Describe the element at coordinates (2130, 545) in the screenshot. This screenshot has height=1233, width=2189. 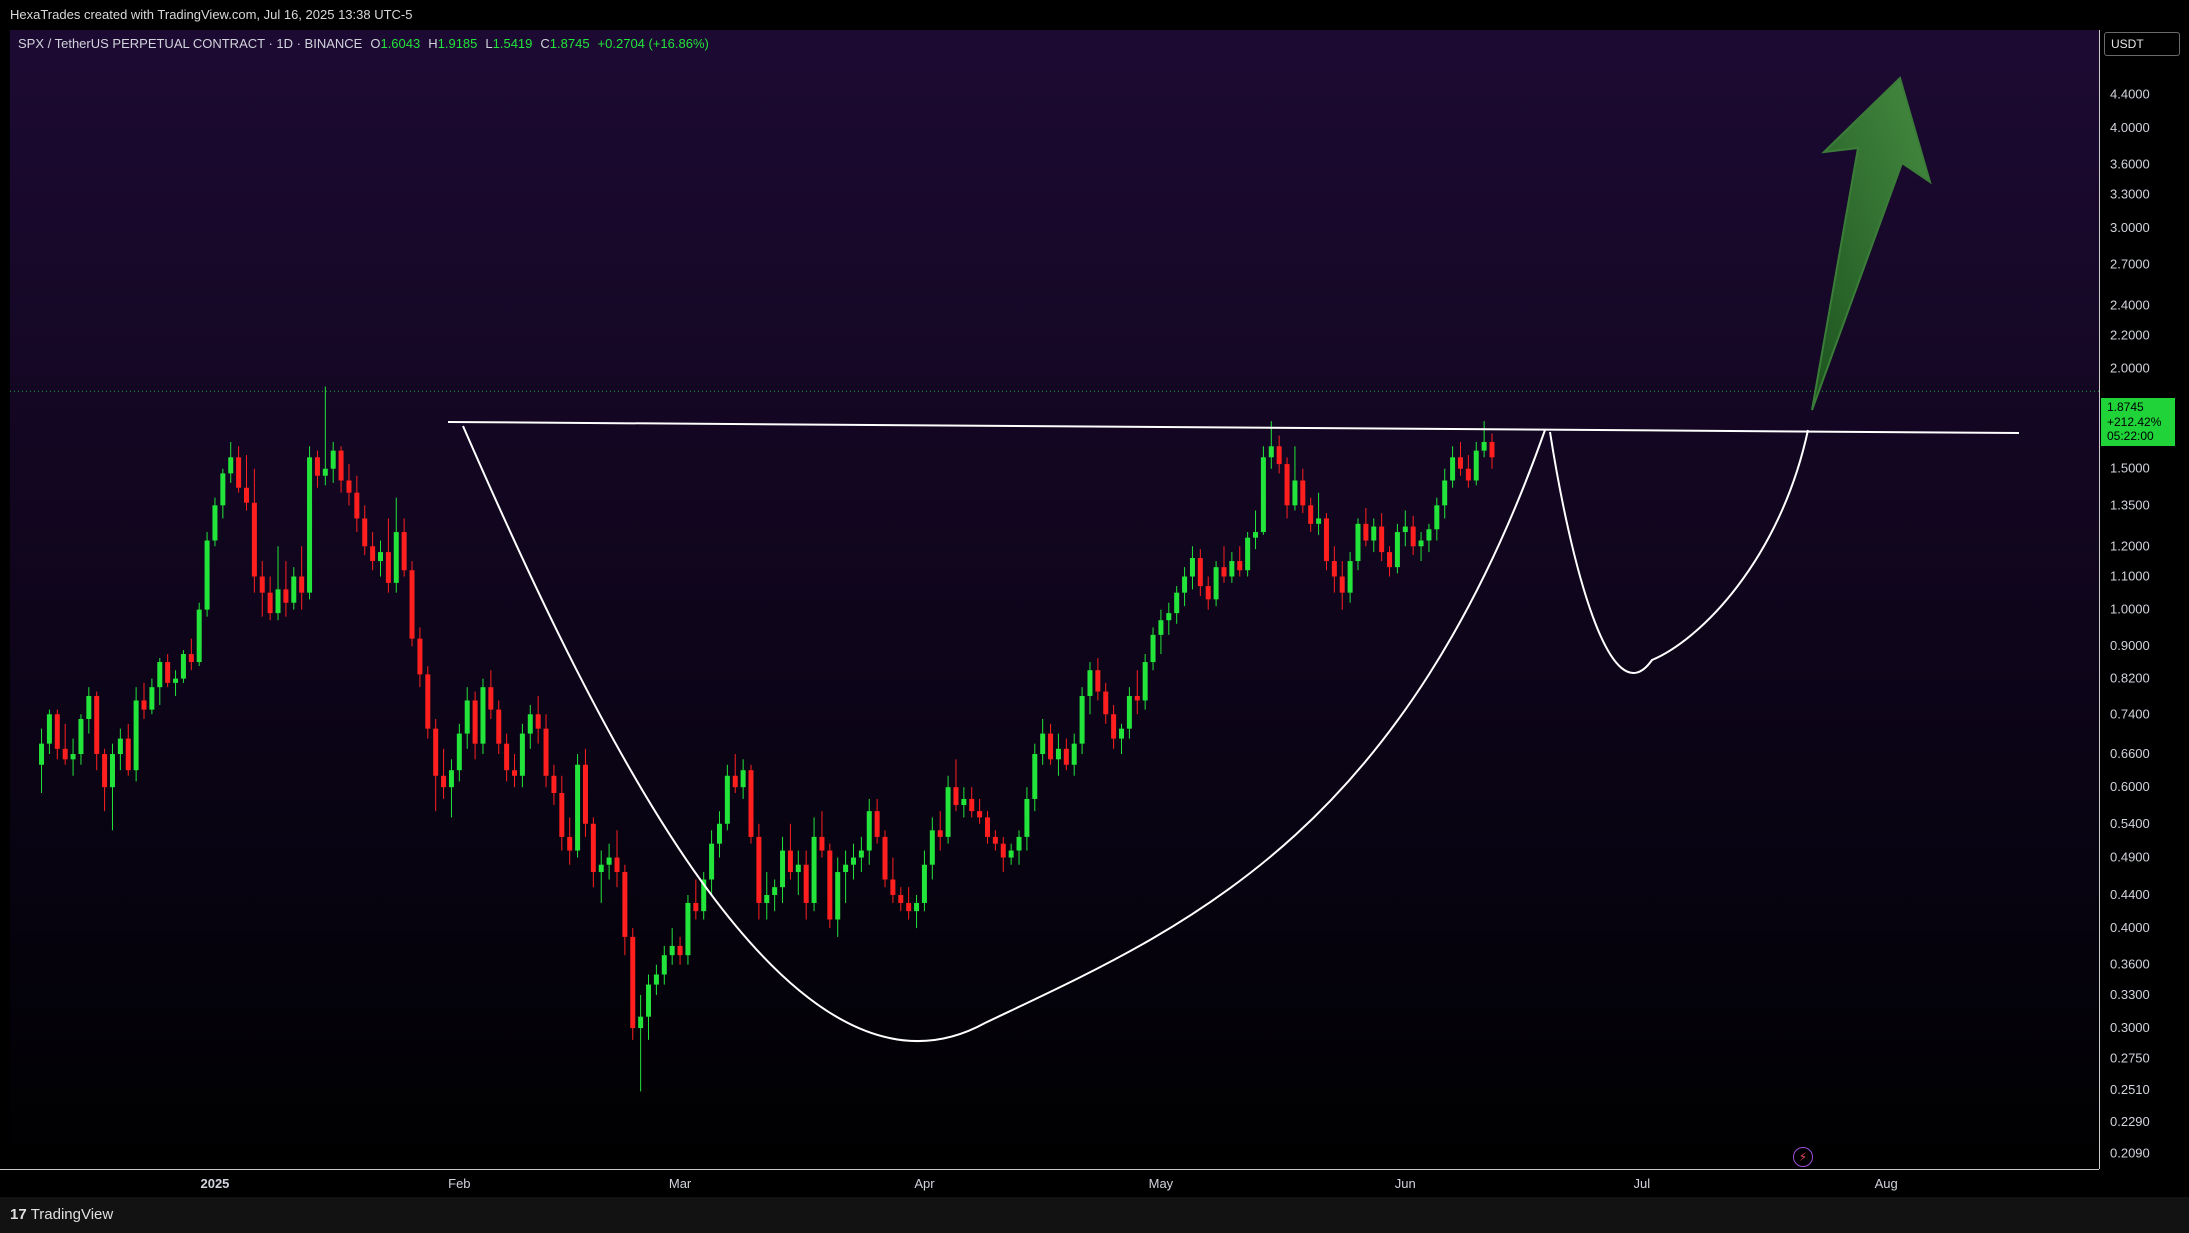
I see `price-tick-label: 1.2000` at that location.